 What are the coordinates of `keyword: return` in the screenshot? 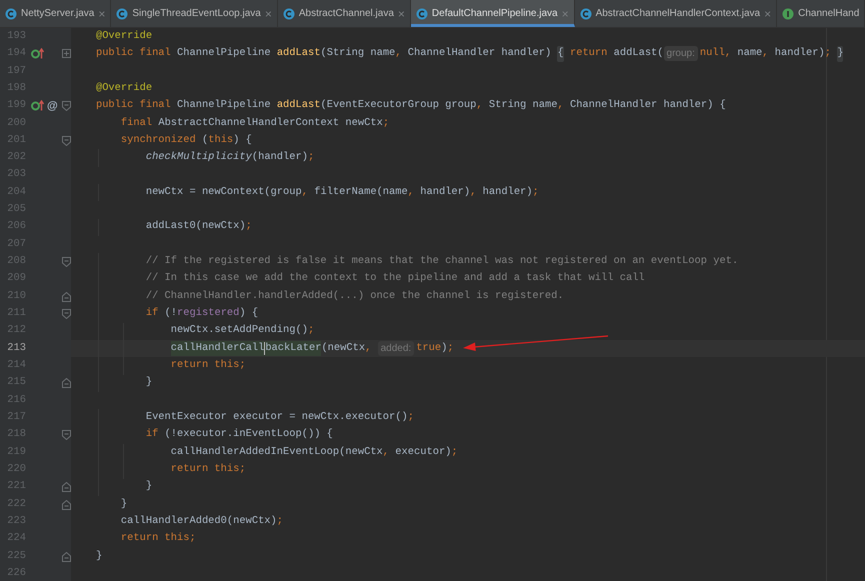 It's located at (589, 54).